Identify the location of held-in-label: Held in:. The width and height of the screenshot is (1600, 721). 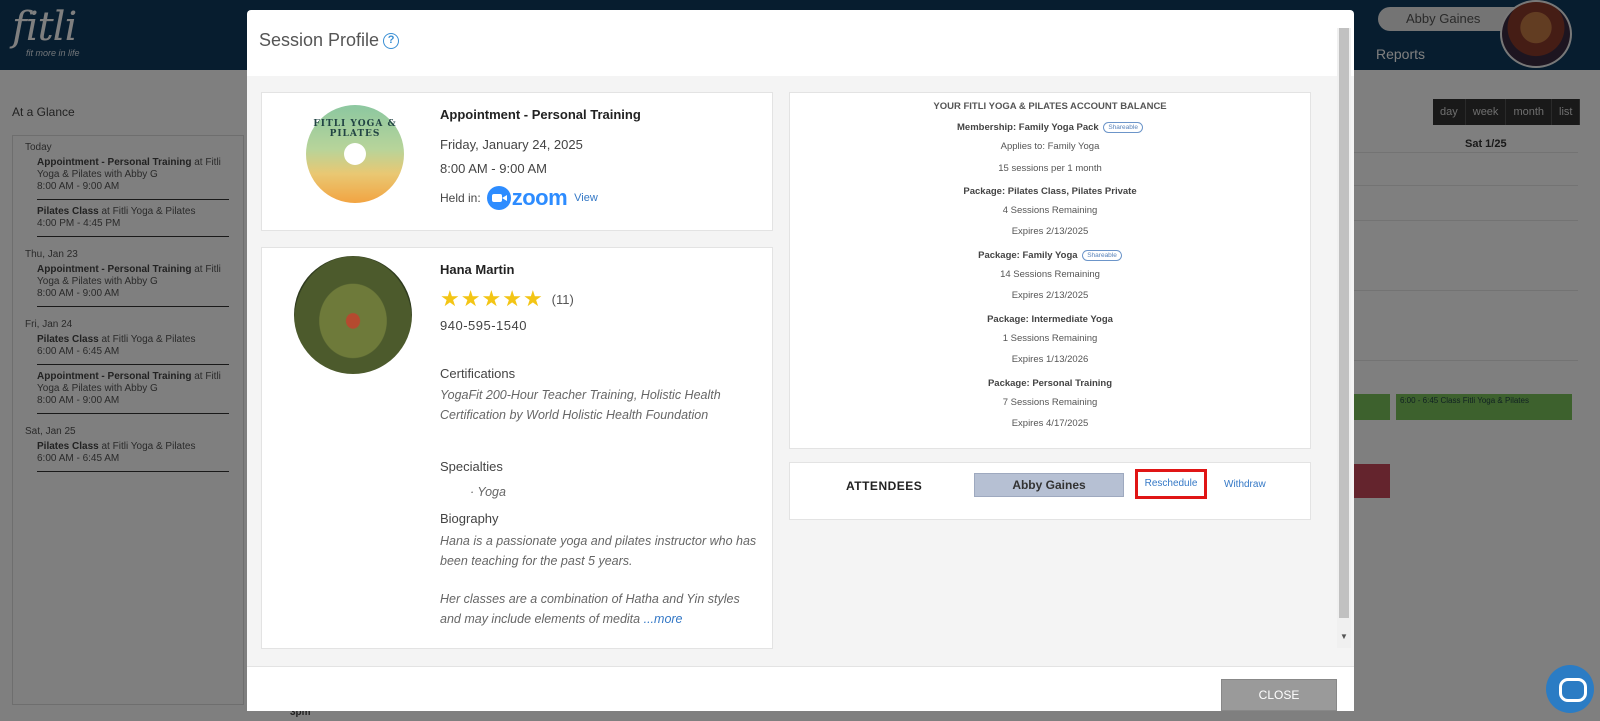
(460, 198).